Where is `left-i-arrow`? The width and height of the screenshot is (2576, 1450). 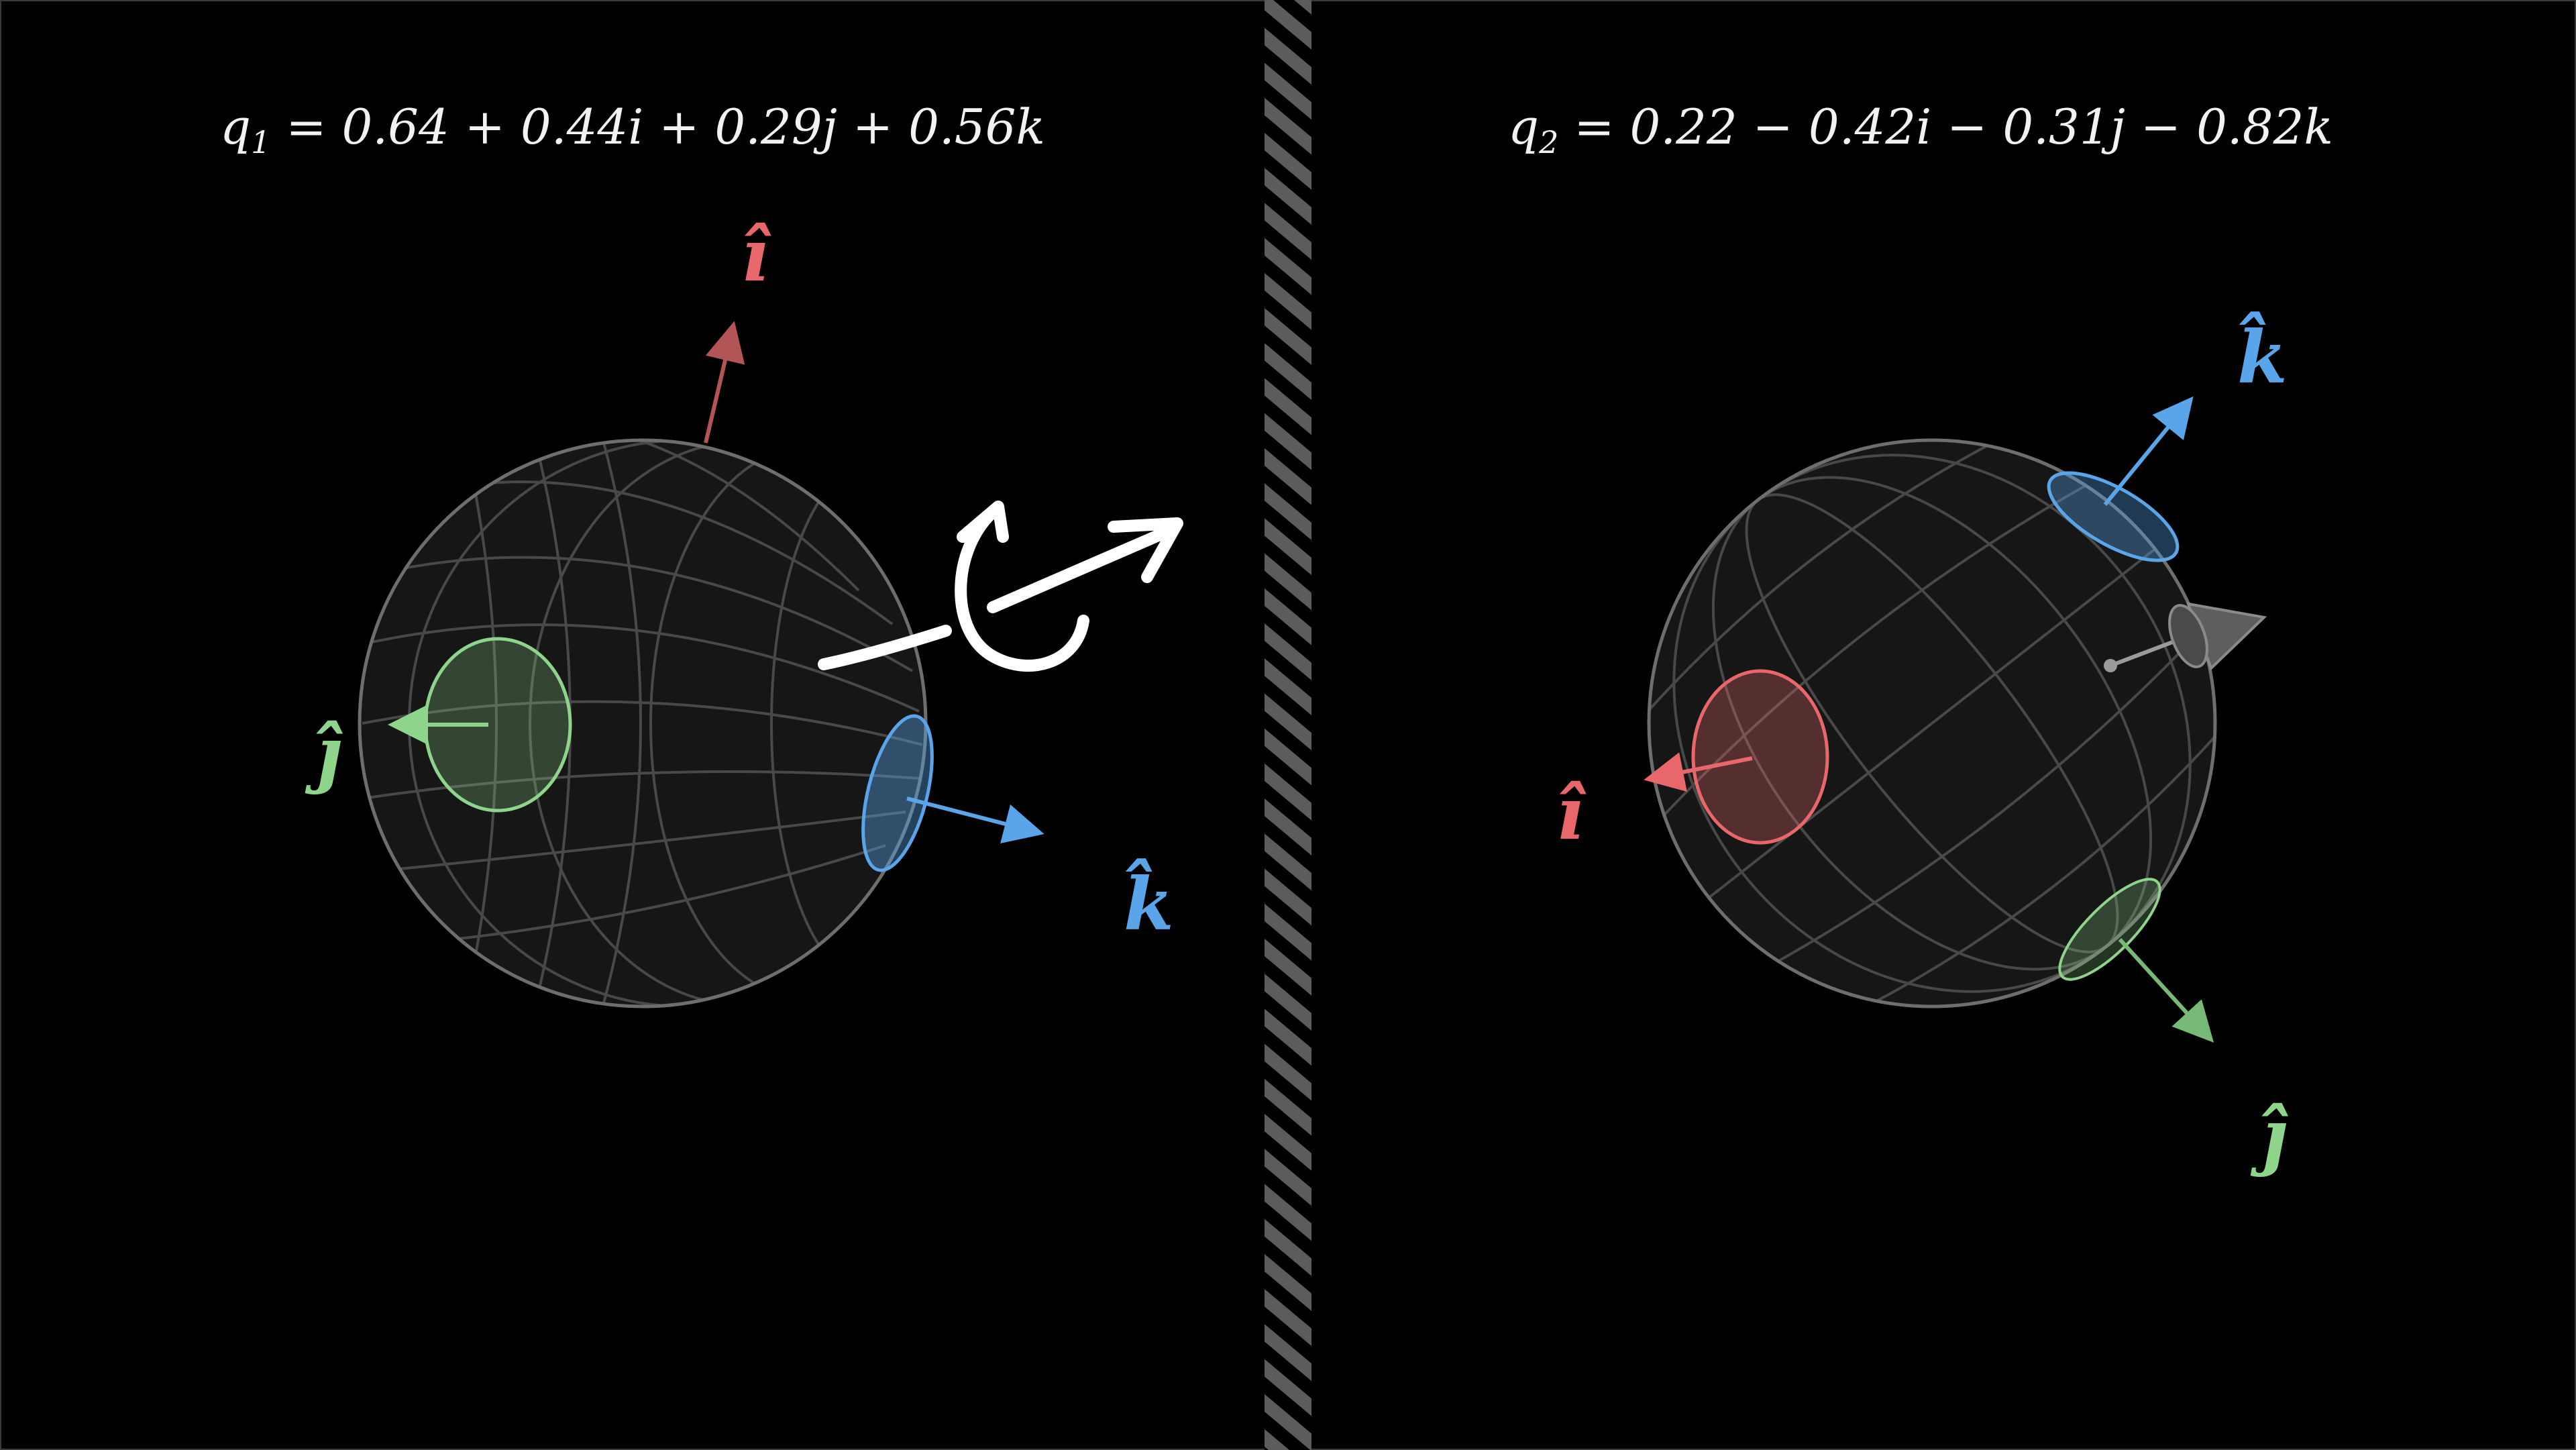 left-i-arrow is located at coordinates (724, 382).